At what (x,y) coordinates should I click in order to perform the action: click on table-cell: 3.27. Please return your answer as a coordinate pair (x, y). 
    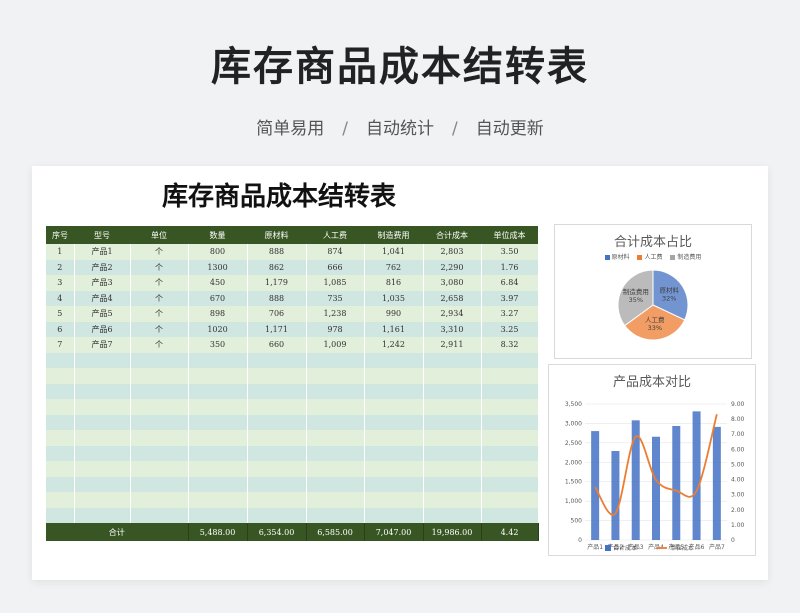
    Looking at the image, I should click on (510, 314).